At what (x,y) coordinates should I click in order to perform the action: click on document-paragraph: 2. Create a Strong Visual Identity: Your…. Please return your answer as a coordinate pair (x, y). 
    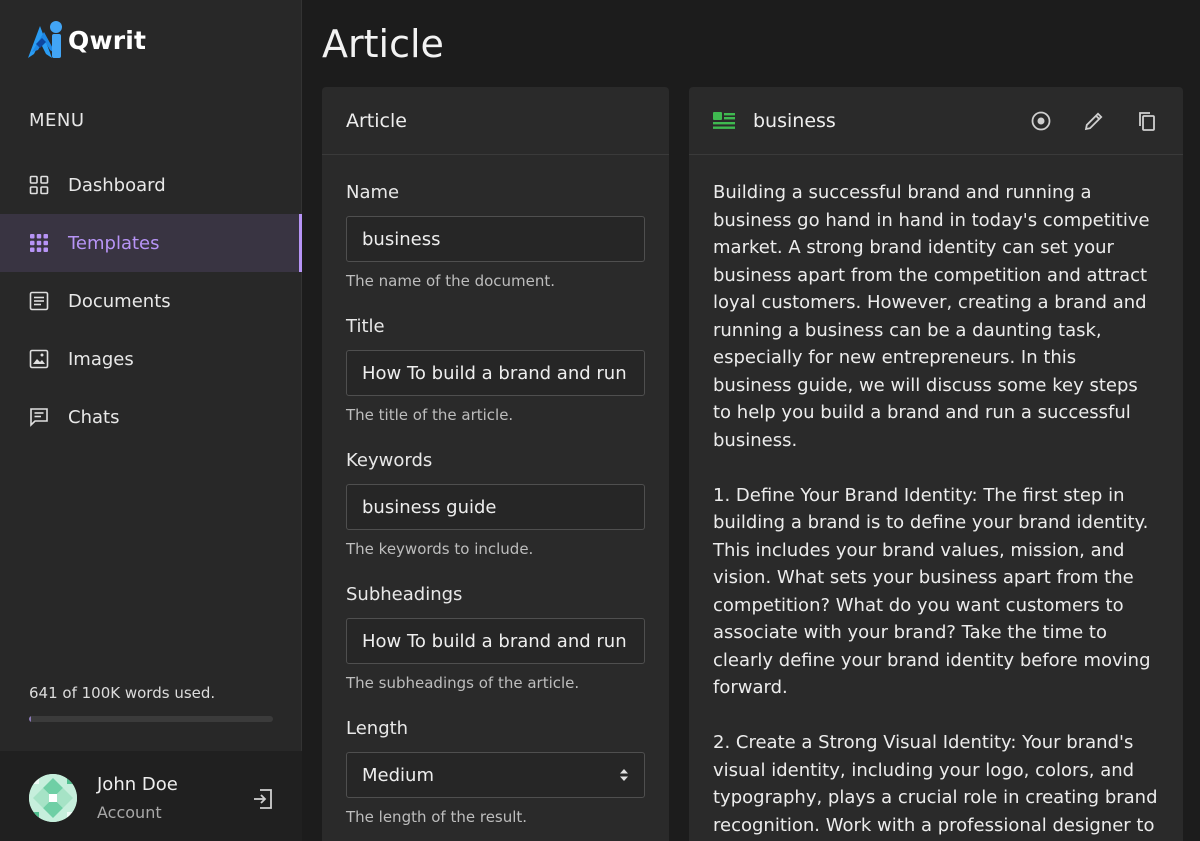
    Looking at the image, I should click on (935, 784).